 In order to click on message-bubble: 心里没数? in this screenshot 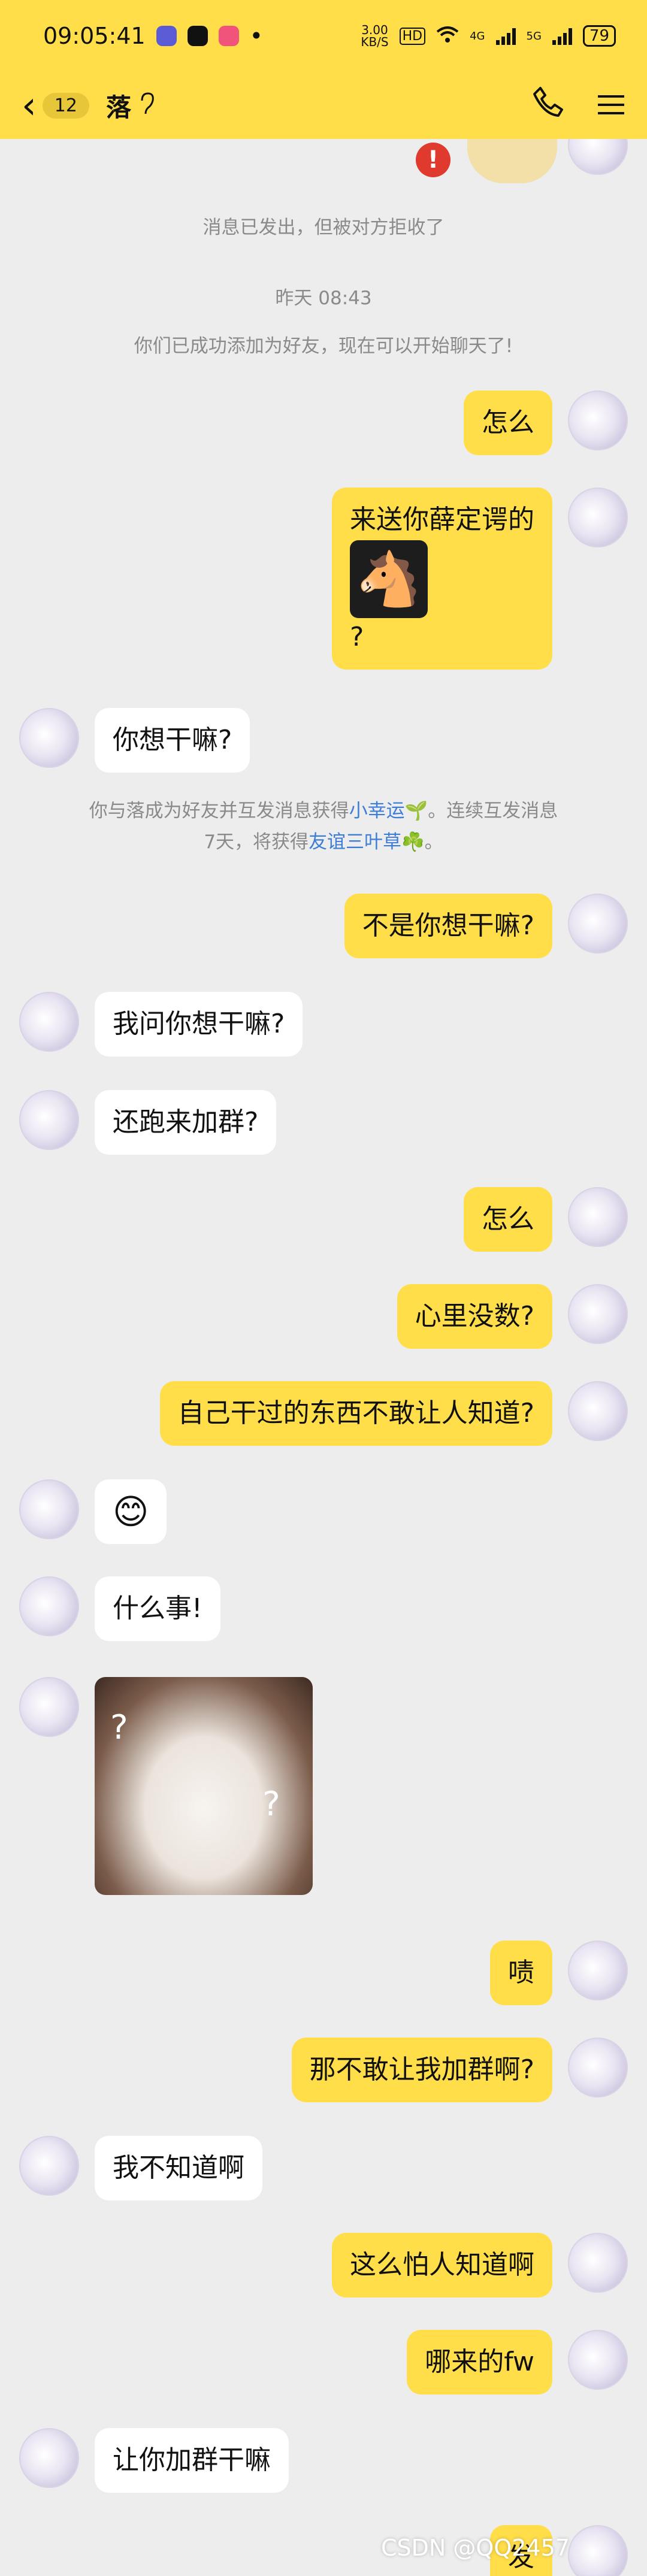, I will do `click(474, 1316)`.